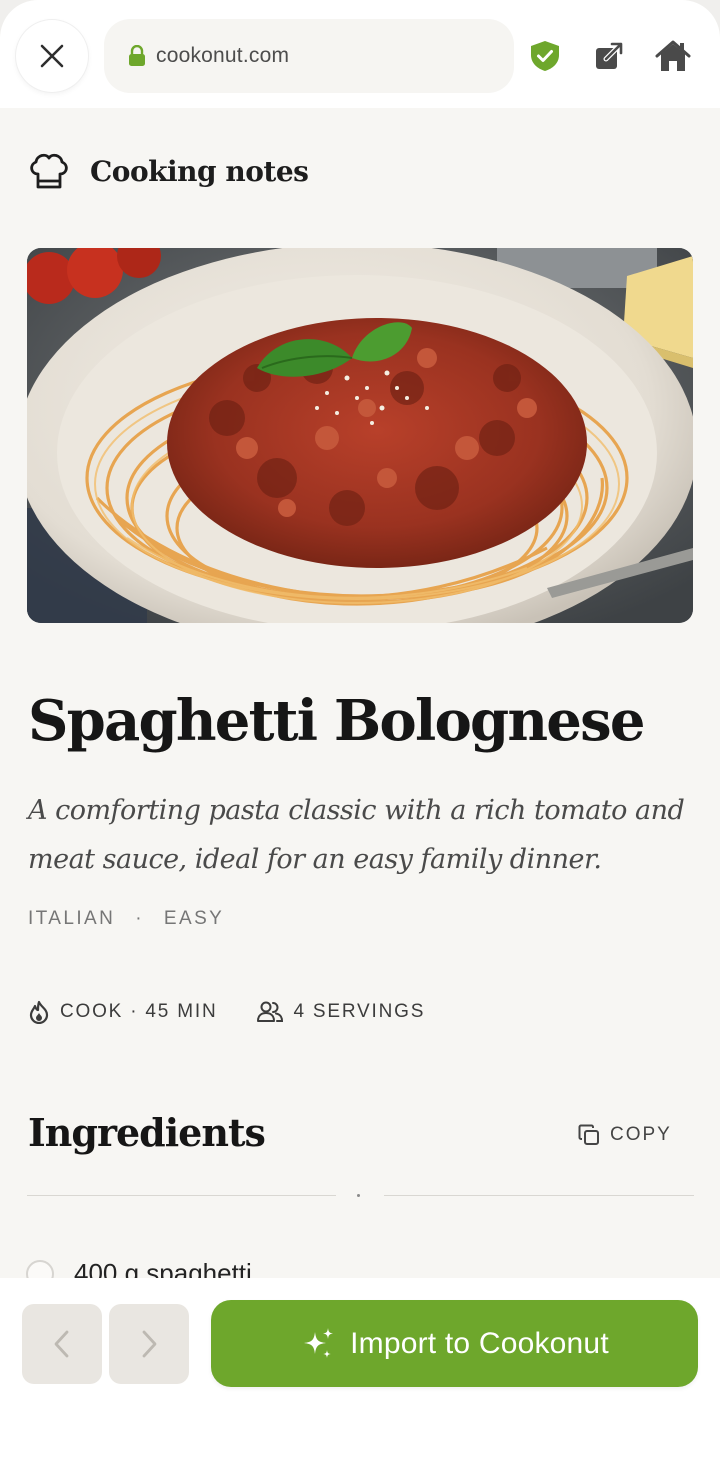 The height and width of the screenshot is (1466, 720). What do you see at coordinates (223, 55) in the screenshot?
I see `url-text: cookonut.com` at bounding box center [223, 55].